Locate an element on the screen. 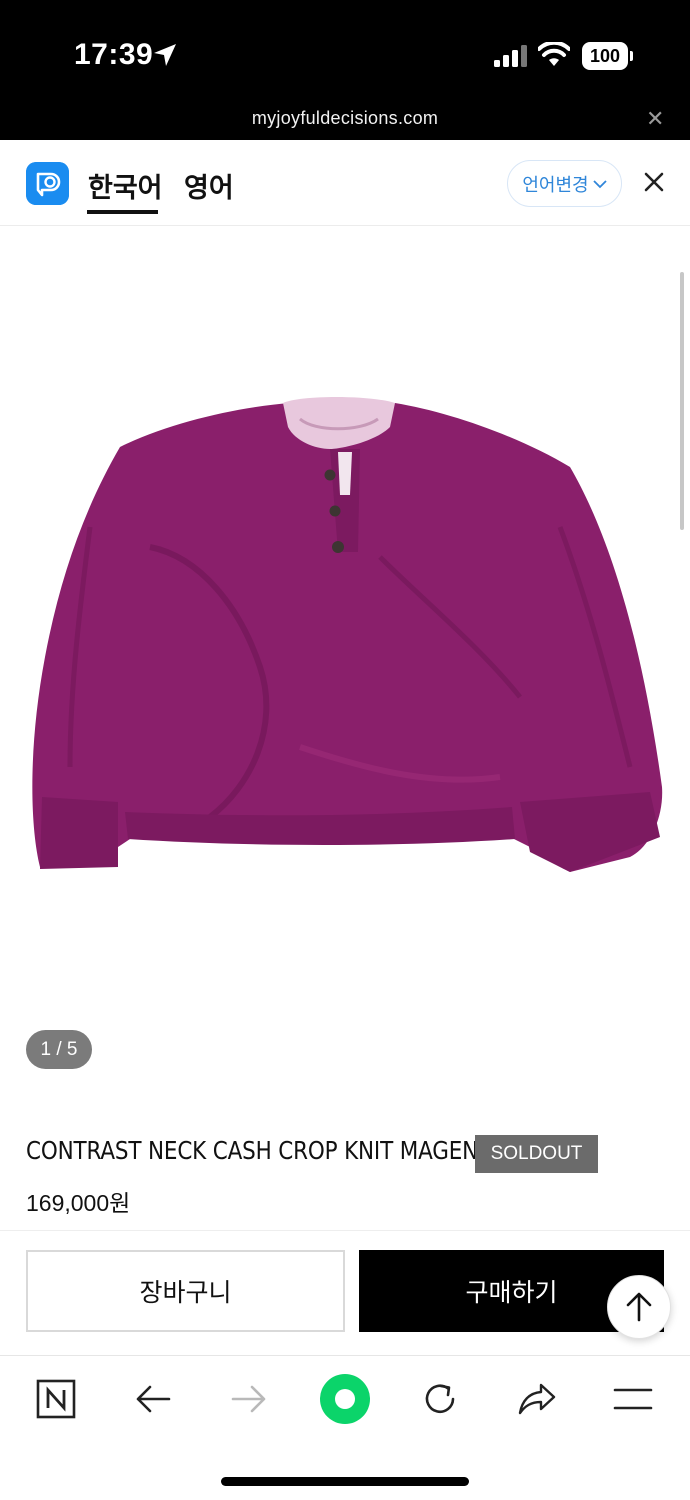 Image resolution: width=690 pixels, height=1500 pixels. share-icon is located at coordinates (537, 1399).